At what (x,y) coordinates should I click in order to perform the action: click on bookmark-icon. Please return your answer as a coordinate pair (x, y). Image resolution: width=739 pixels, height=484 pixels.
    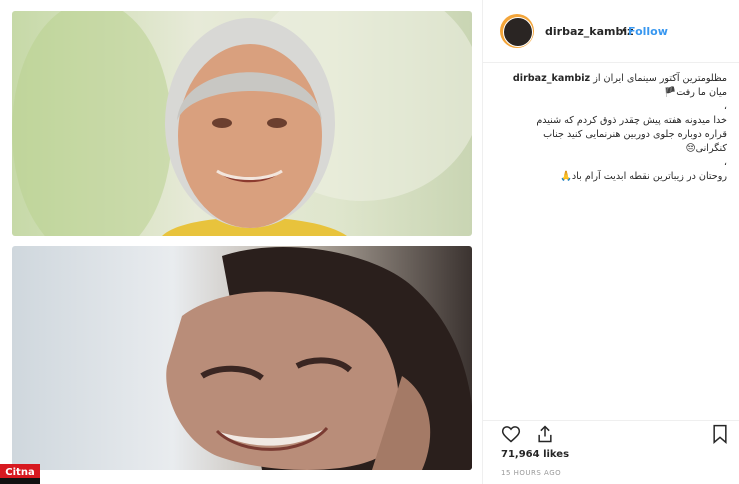
    Looking at the image, I should click on (720, 434).